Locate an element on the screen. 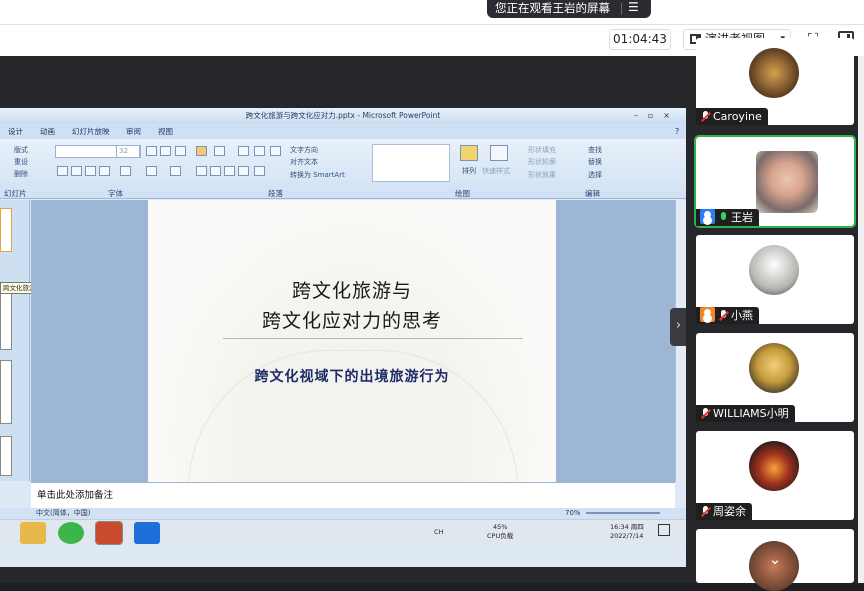 The height and width of the screenshot is (591, 864). help-icon: ? is located at coordinates (677, 131).